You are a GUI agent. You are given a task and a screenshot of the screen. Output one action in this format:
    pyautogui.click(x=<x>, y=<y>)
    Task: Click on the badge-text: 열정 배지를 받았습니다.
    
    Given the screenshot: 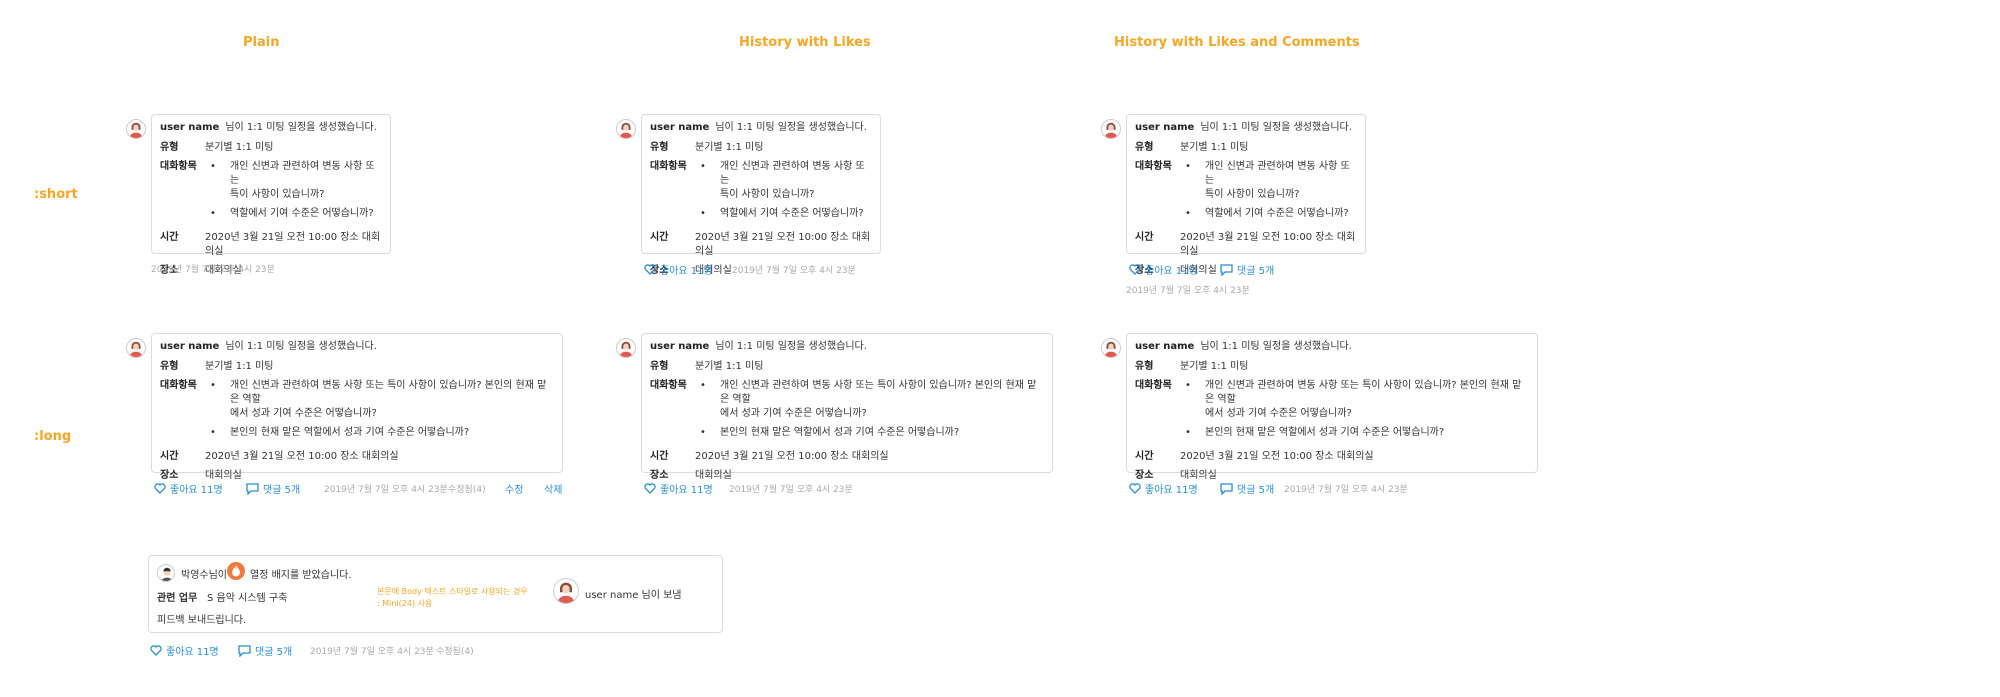 What is the action you would take?
    pyautogui.click(x=301, y=575)
    